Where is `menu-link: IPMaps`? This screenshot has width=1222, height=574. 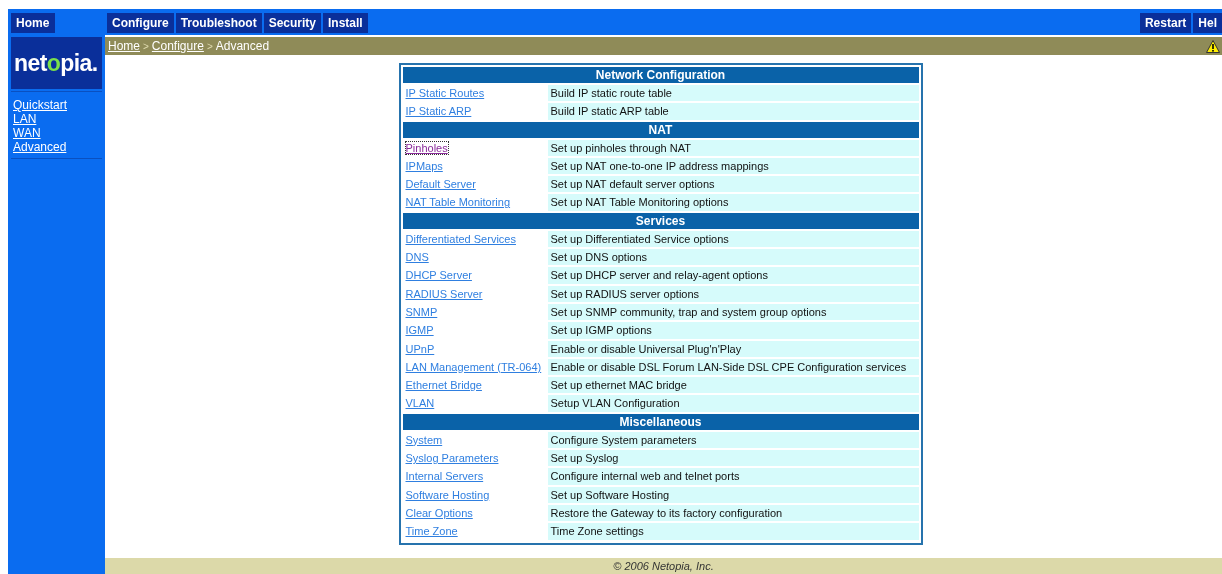 menu-link: IPMaps is located at coordinates (424, 165).